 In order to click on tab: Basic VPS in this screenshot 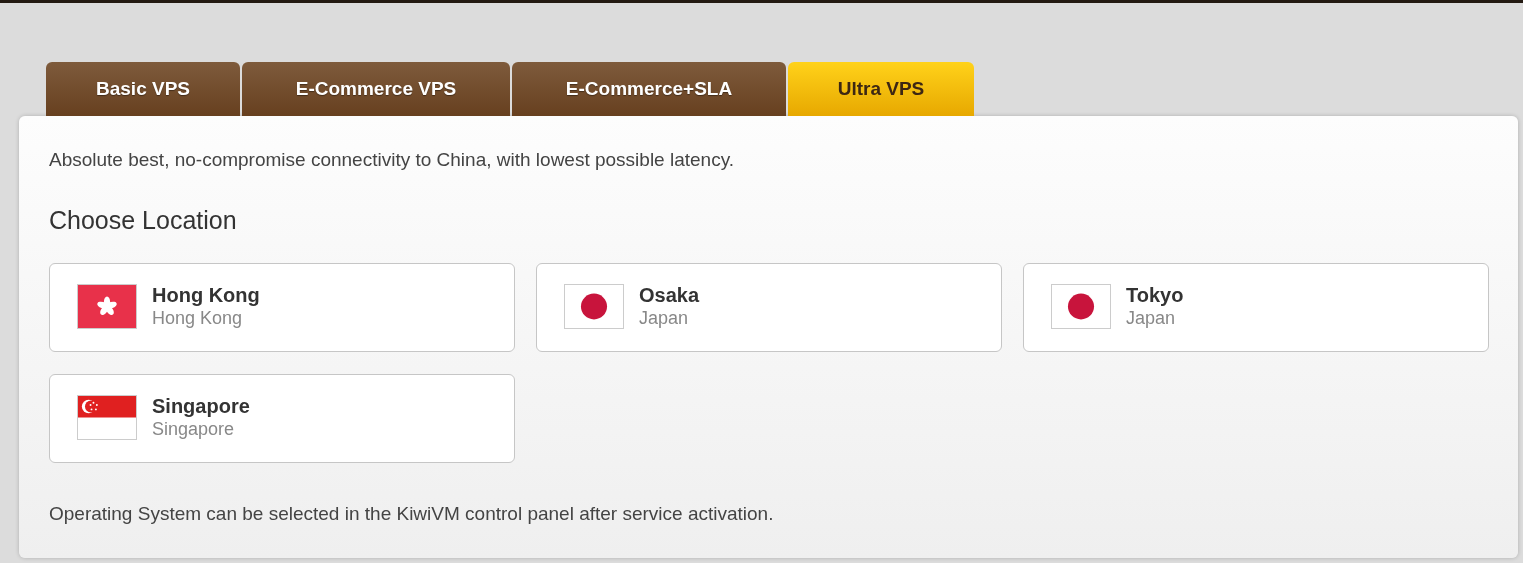, I will do `click(143, 89)`.